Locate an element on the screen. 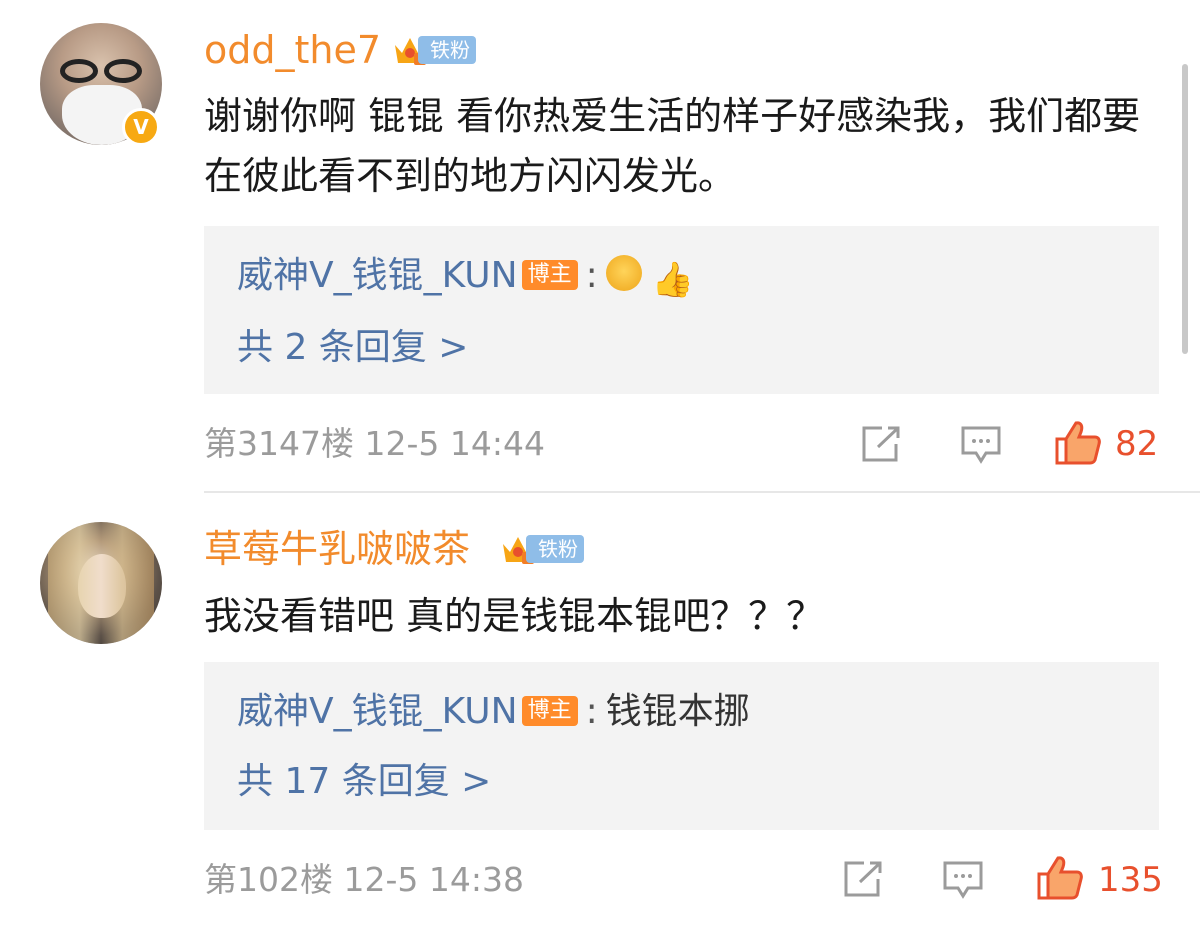 Image resolution: width=1200 pixels, height=927 pixels. comment-meta: 第3147楼 12-5 14:44 is located at coordinates (374, 443).